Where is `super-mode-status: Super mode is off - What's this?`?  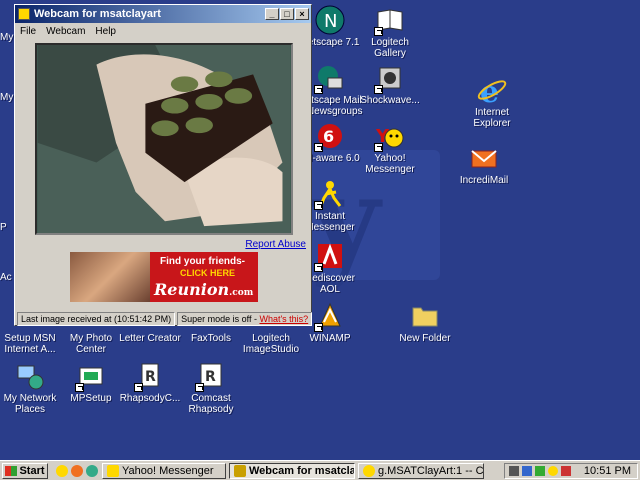
super-mode-status: Super mode is off - What's this? is located at coordinates (245, 319).